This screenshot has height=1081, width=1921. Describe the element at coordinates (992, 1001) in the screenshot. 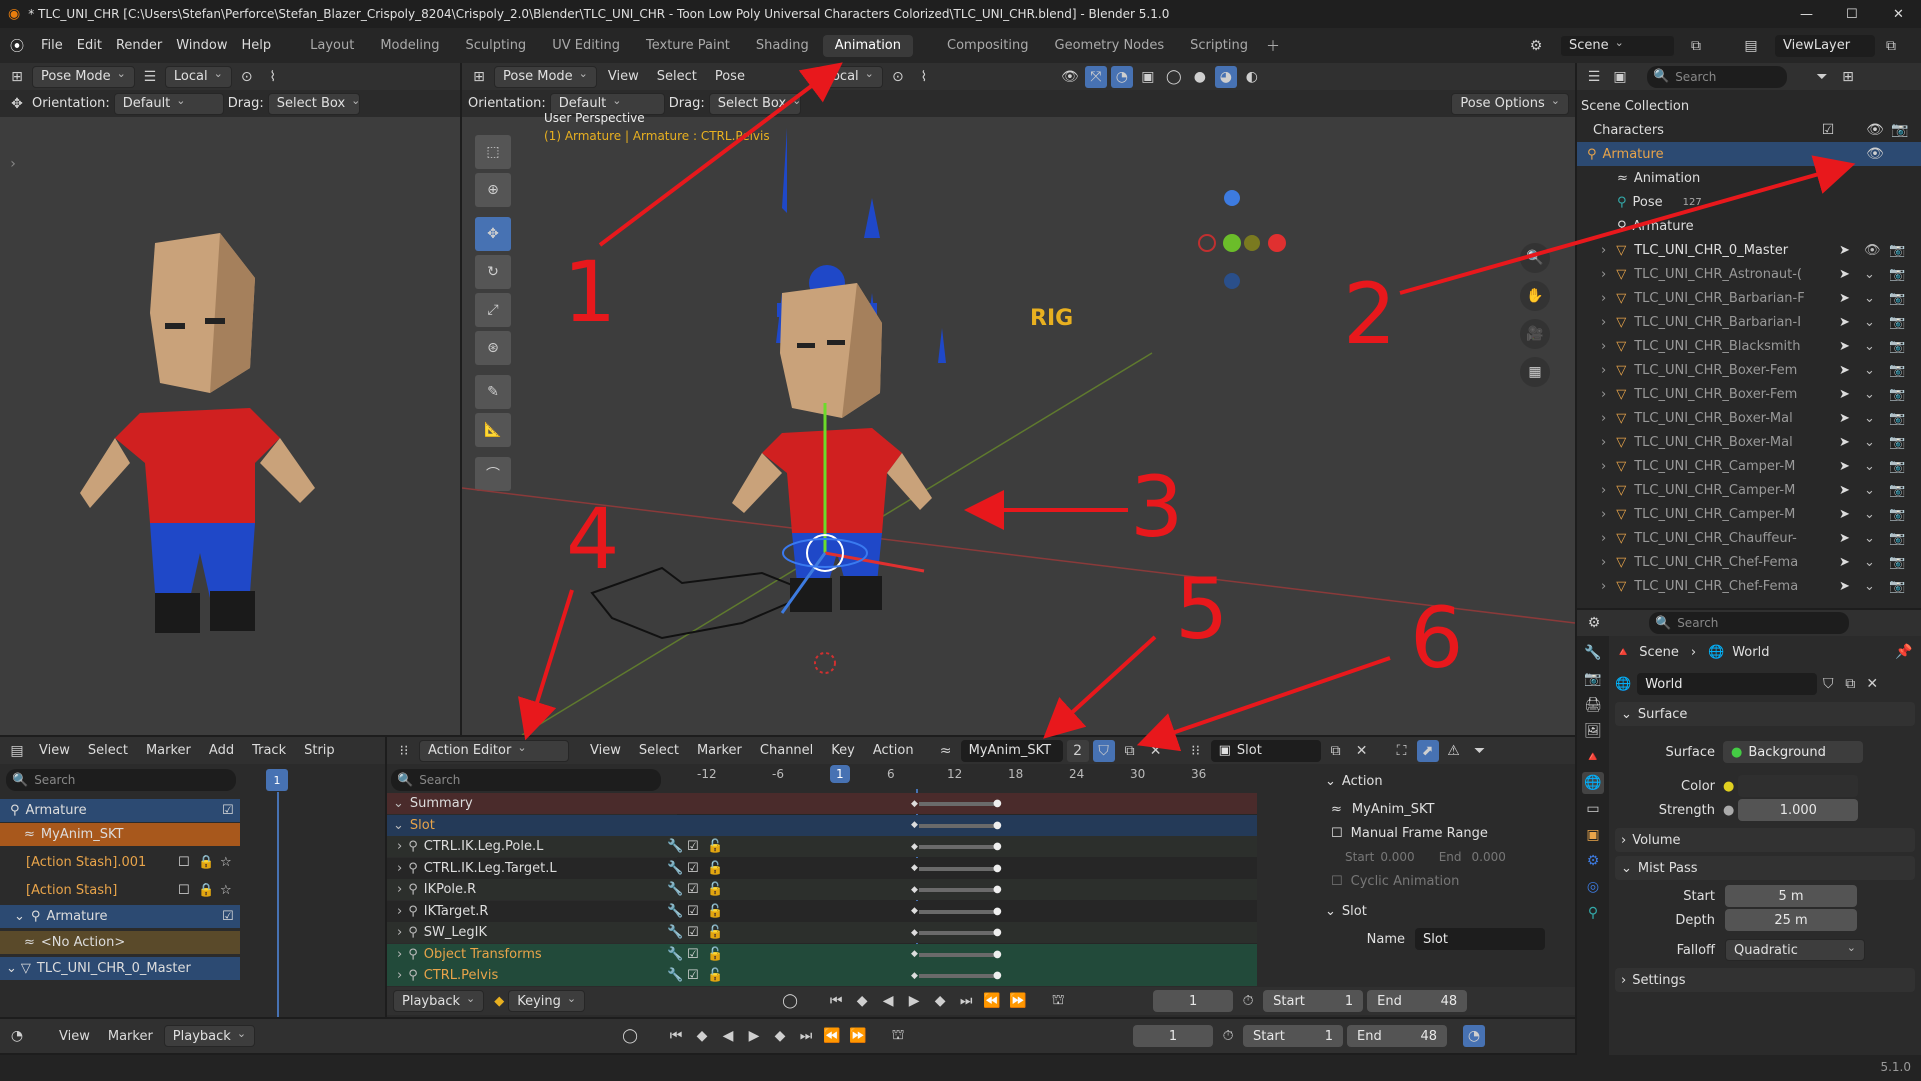

I see `prev-jump-icon: ⏪` at that location.